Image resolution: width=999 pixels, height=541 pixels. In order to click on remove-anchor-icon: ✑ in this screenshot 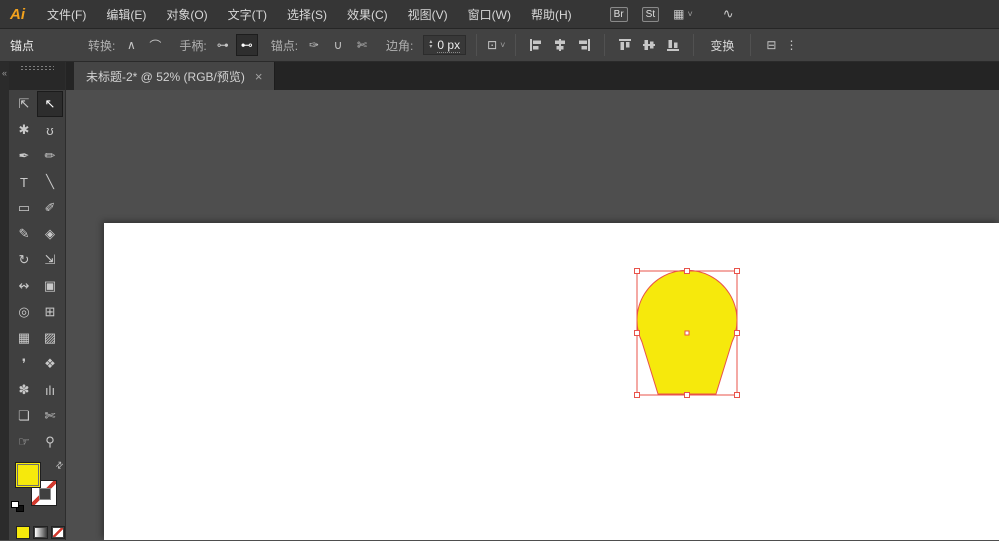, I will do `click(314, 45)`.